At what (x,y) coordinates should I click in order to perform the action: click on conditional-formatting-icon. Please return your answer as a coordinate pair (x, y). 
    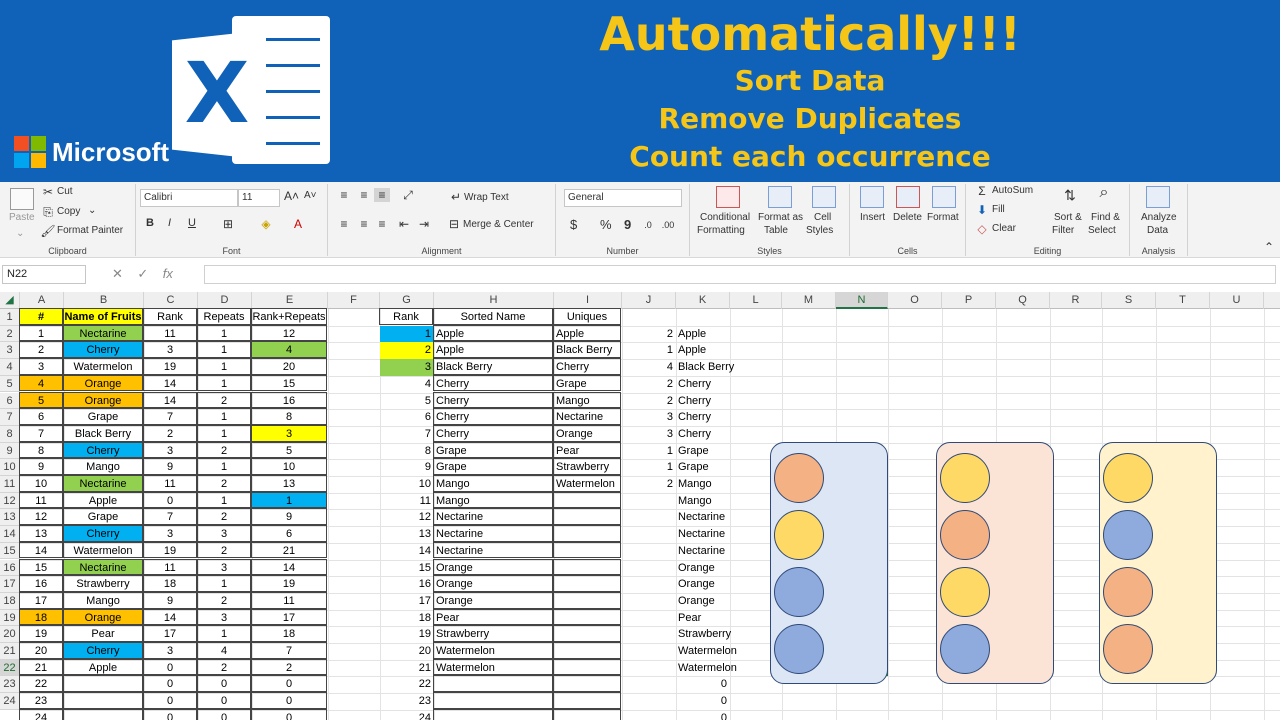
    Looking at the image, I should click on (728, 197).